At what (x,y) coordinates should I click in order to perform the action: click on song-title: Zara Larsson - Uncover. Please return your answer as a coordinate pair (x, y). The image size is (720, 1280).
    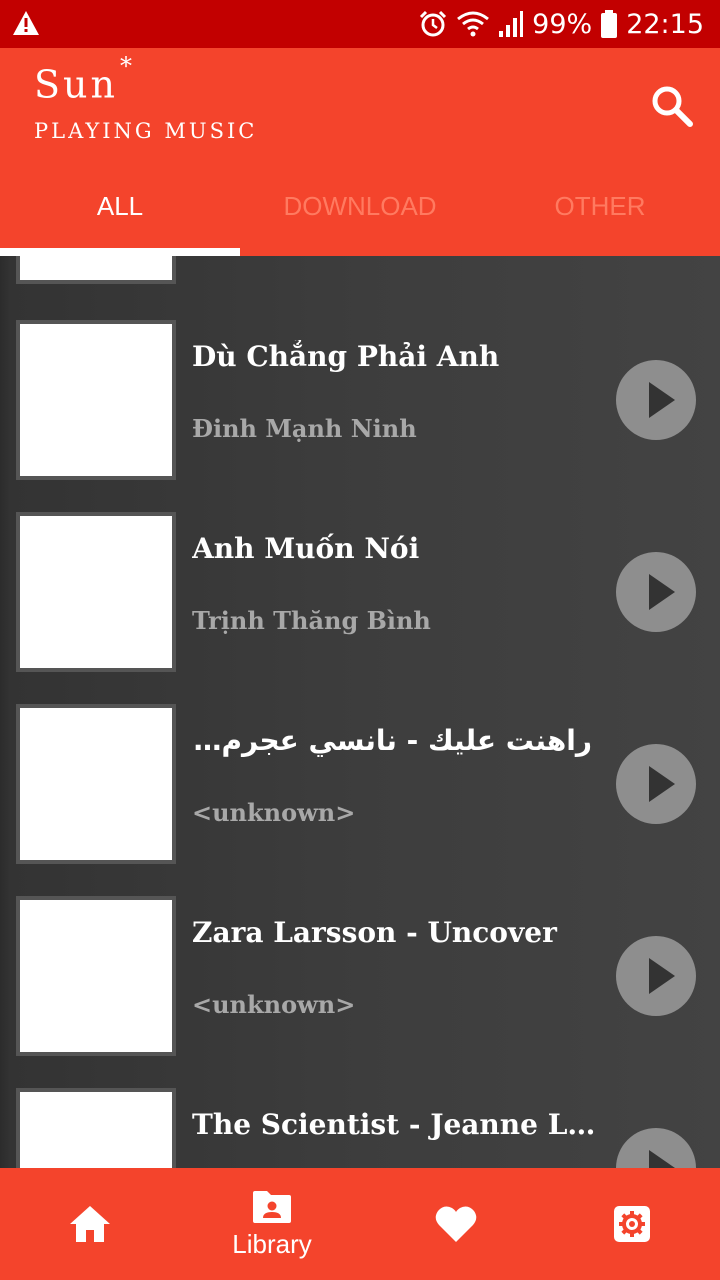
    Looking at the image, I should click on (374, 932).